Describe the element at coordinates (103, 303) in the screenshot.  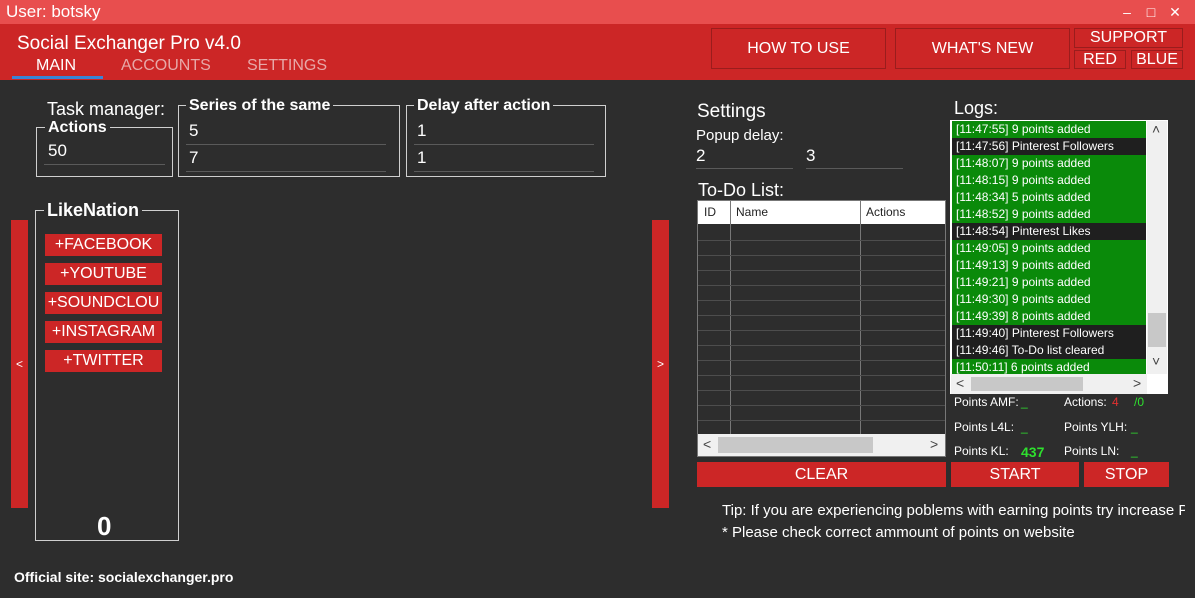
I see `add-soundcloud-button: +SOUNDCLOU` at that location.